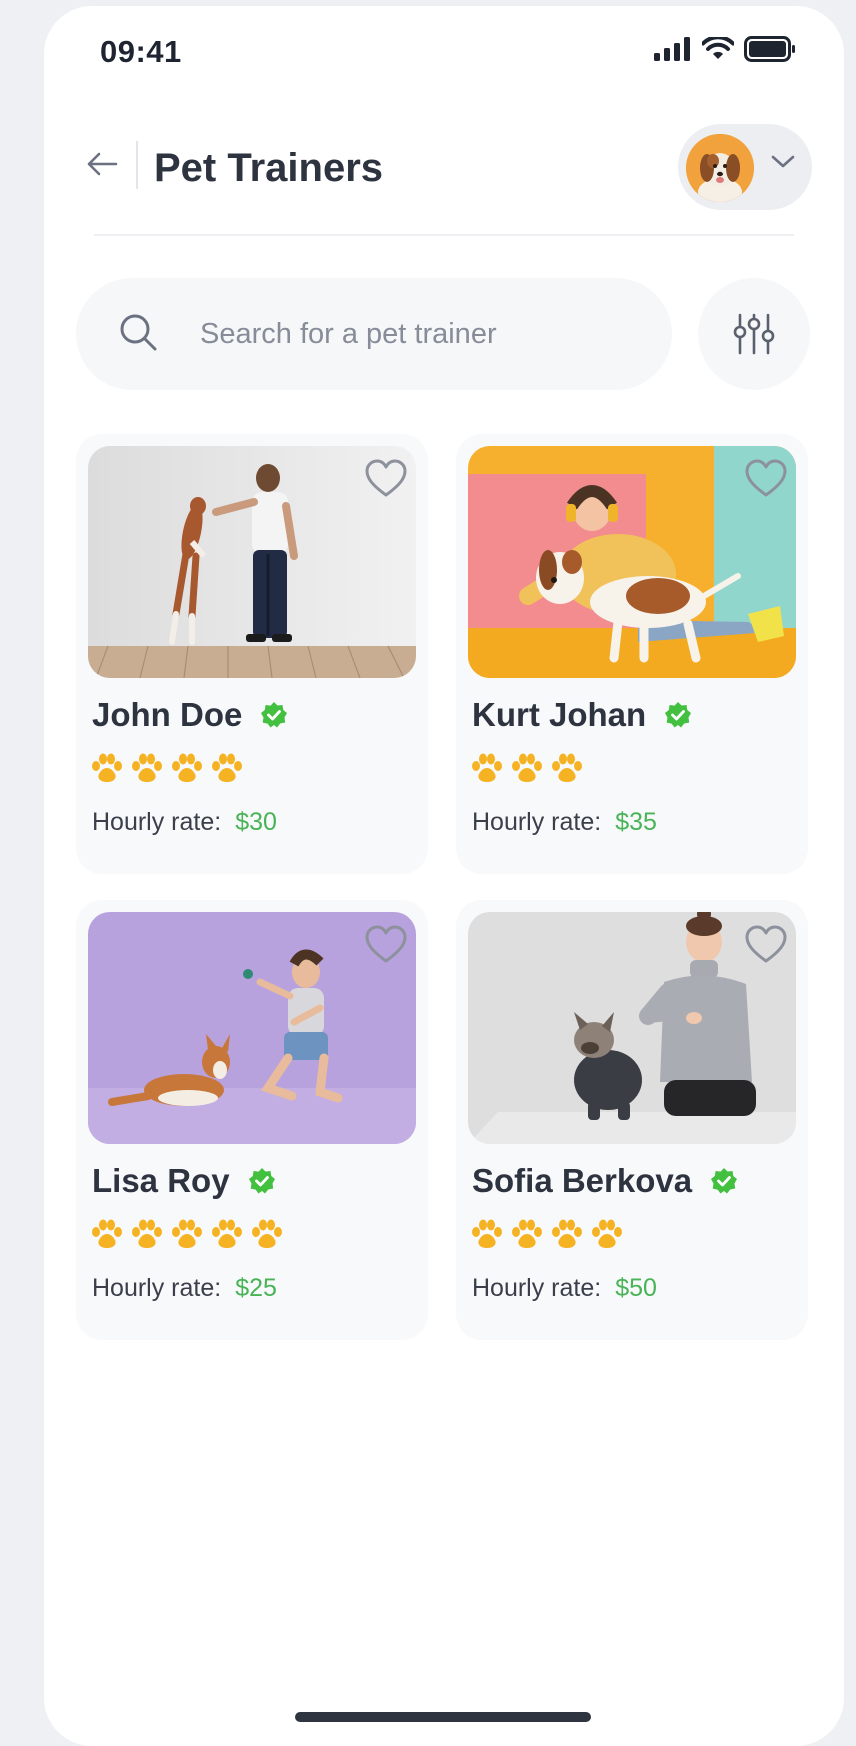 This screenshot has width=856, height=1746. What do you see at coordinates (783, 161) in the screenshot?
I see `chevron-down-icon` at bounding box center [783, 161].